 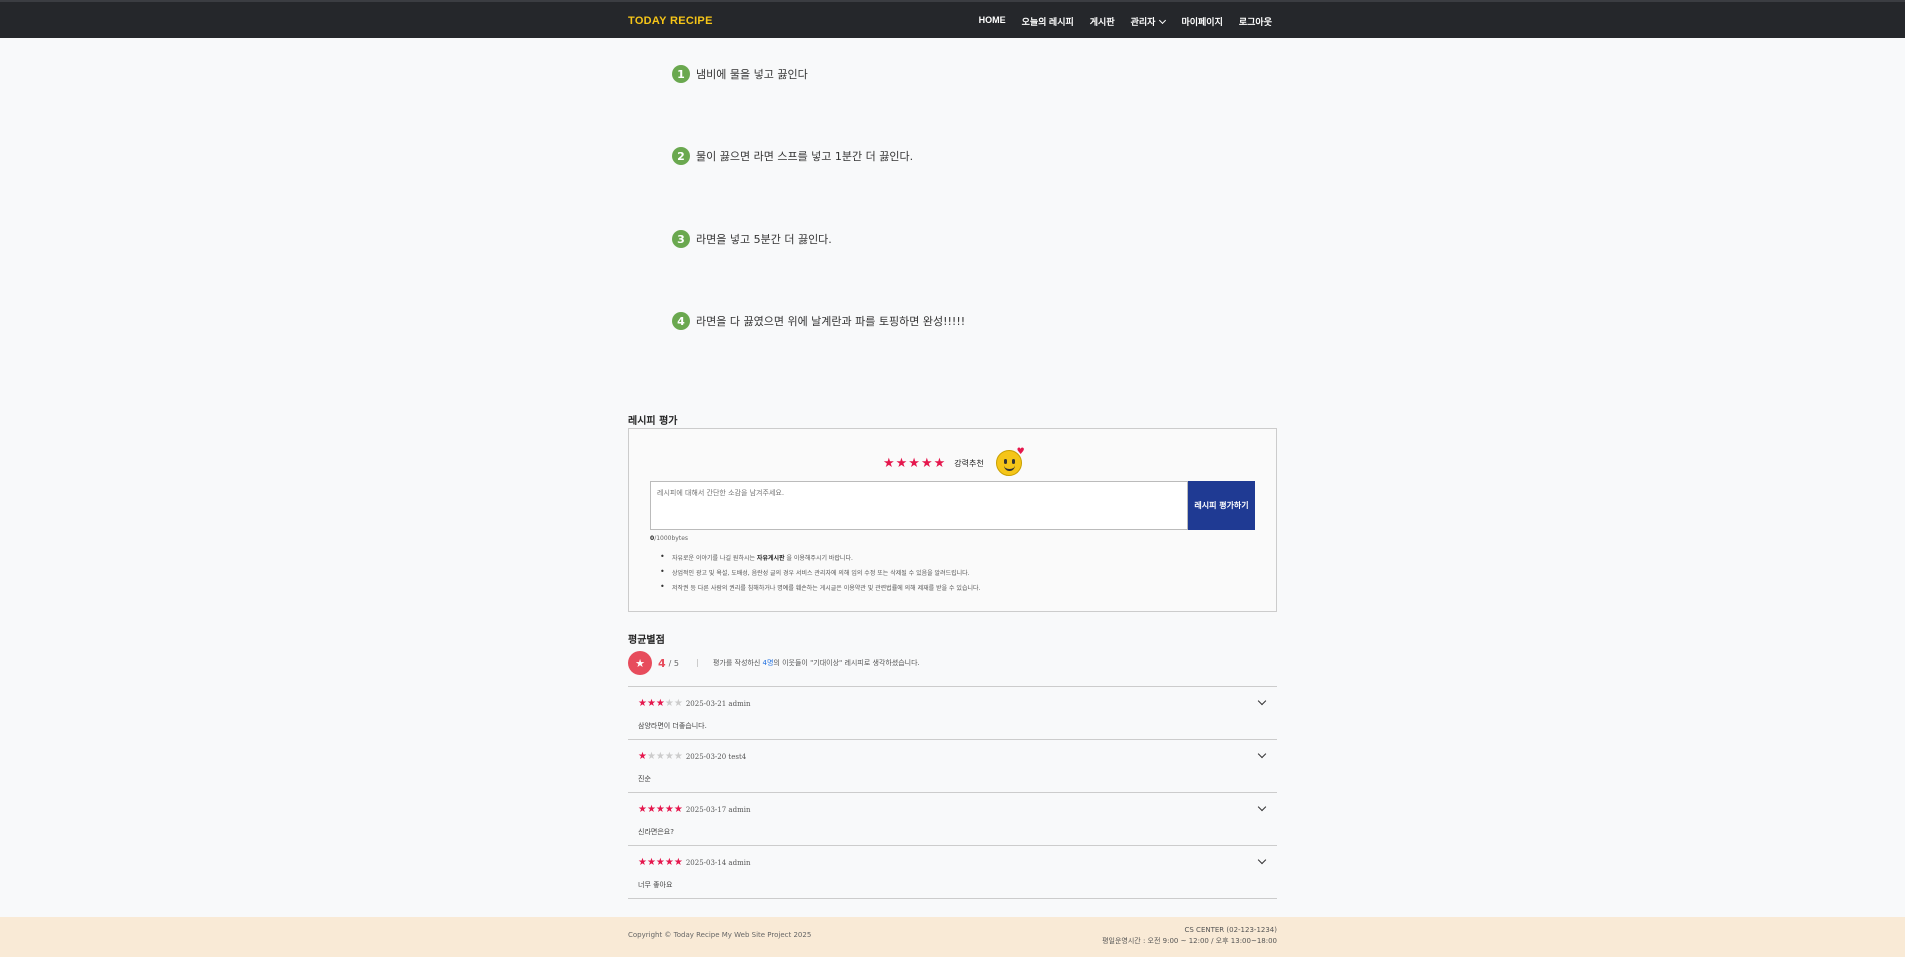 What do you see at coordinates (681, 321) in the screenshot?
I see `step-number: 4` at bounding box center [681, 321].